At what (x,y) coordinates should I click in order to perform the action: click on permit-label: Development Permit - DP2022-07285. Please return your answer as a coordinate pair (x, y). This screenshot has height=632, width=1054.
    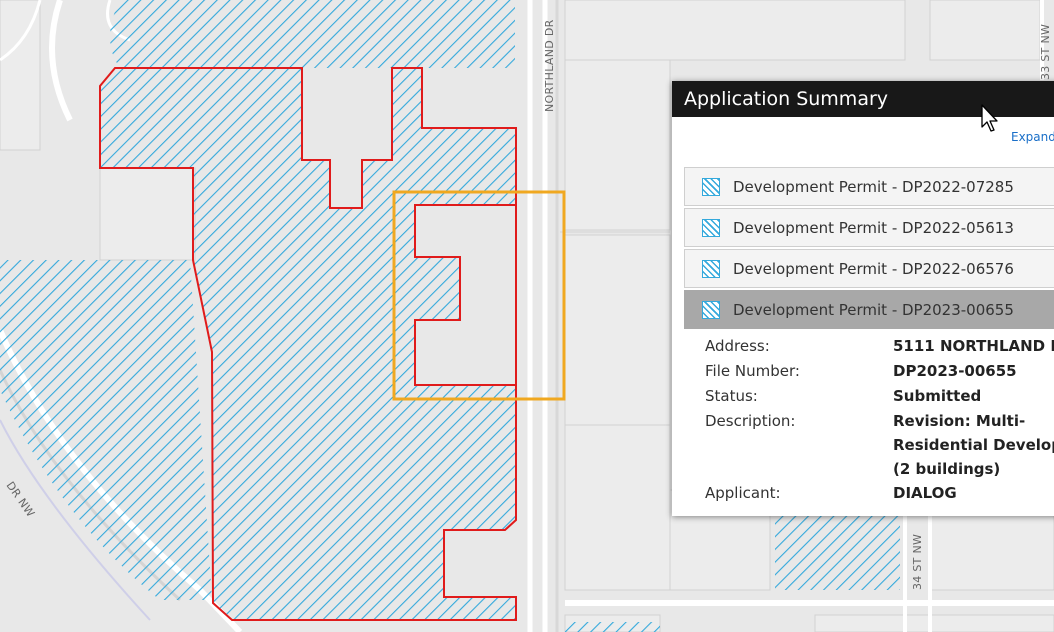
    Looking at the image, I should click on (873, 186).